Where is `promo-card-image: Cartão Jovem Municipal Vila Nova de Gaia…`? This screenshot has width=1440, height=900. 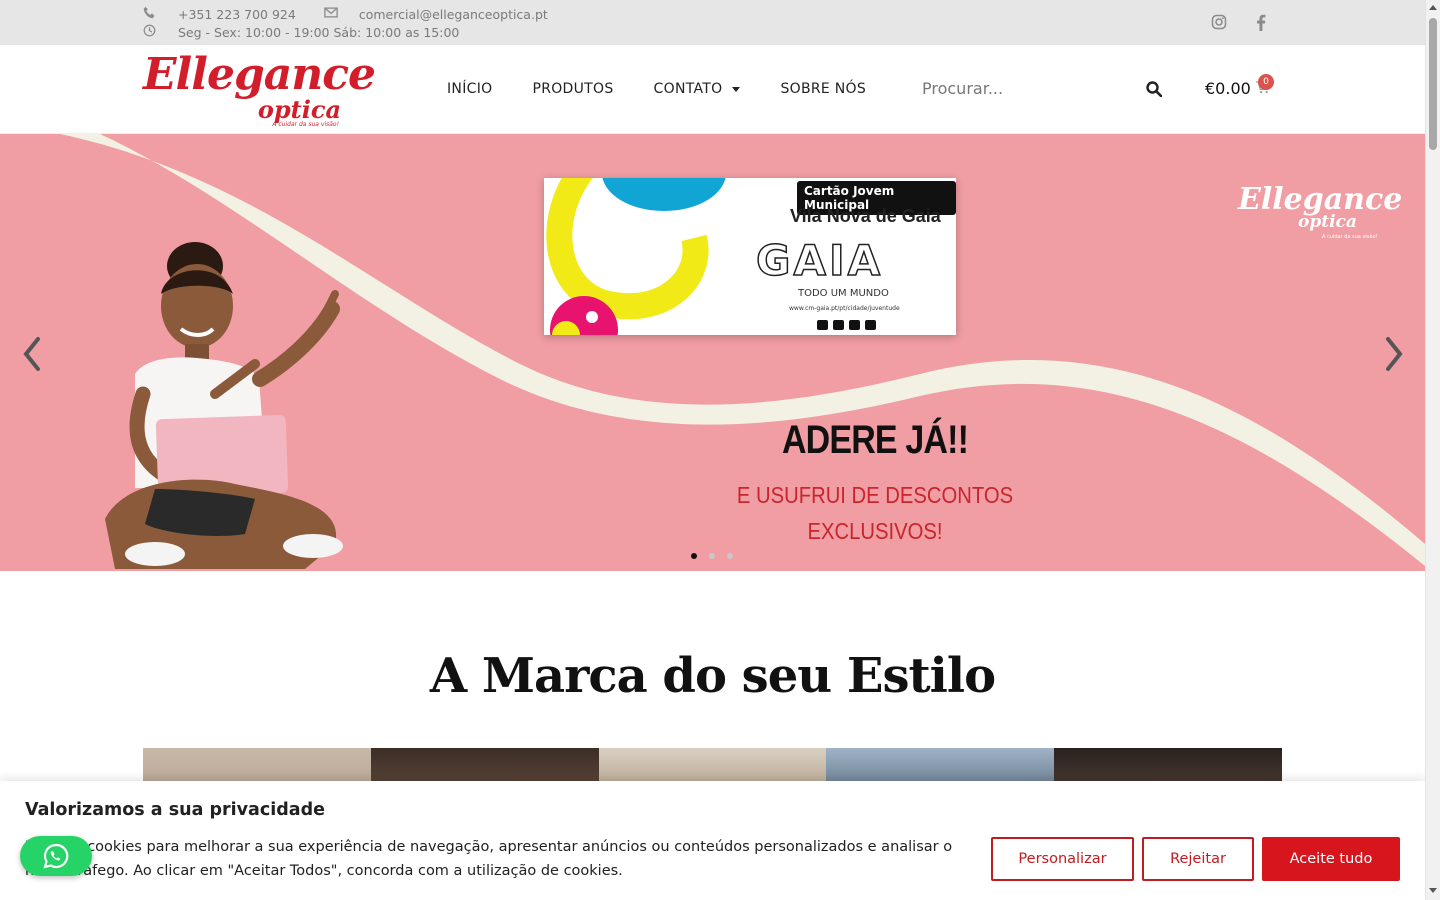
promo-card-image: Cartão Jovem Municipal Vila Nova de Gaia… is located at coordinates (750, 256).